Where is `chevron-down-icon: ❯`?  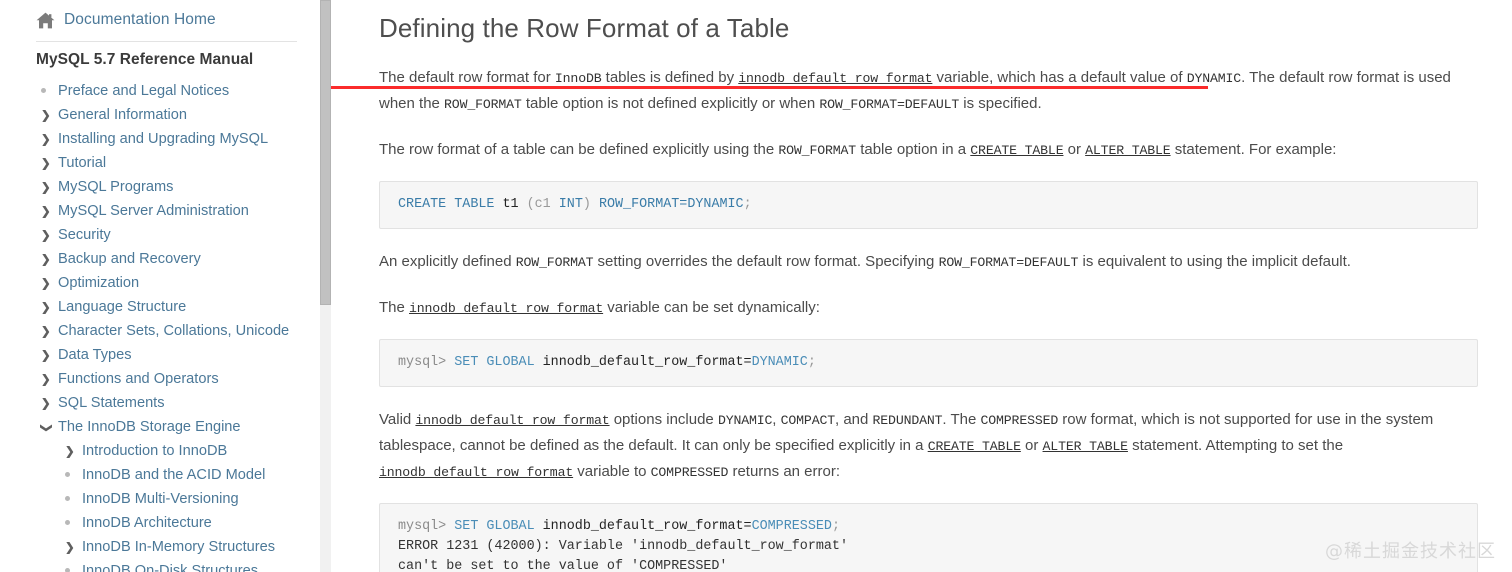
chevron-down-icon: ❯ is located at coordinates (45, 428).